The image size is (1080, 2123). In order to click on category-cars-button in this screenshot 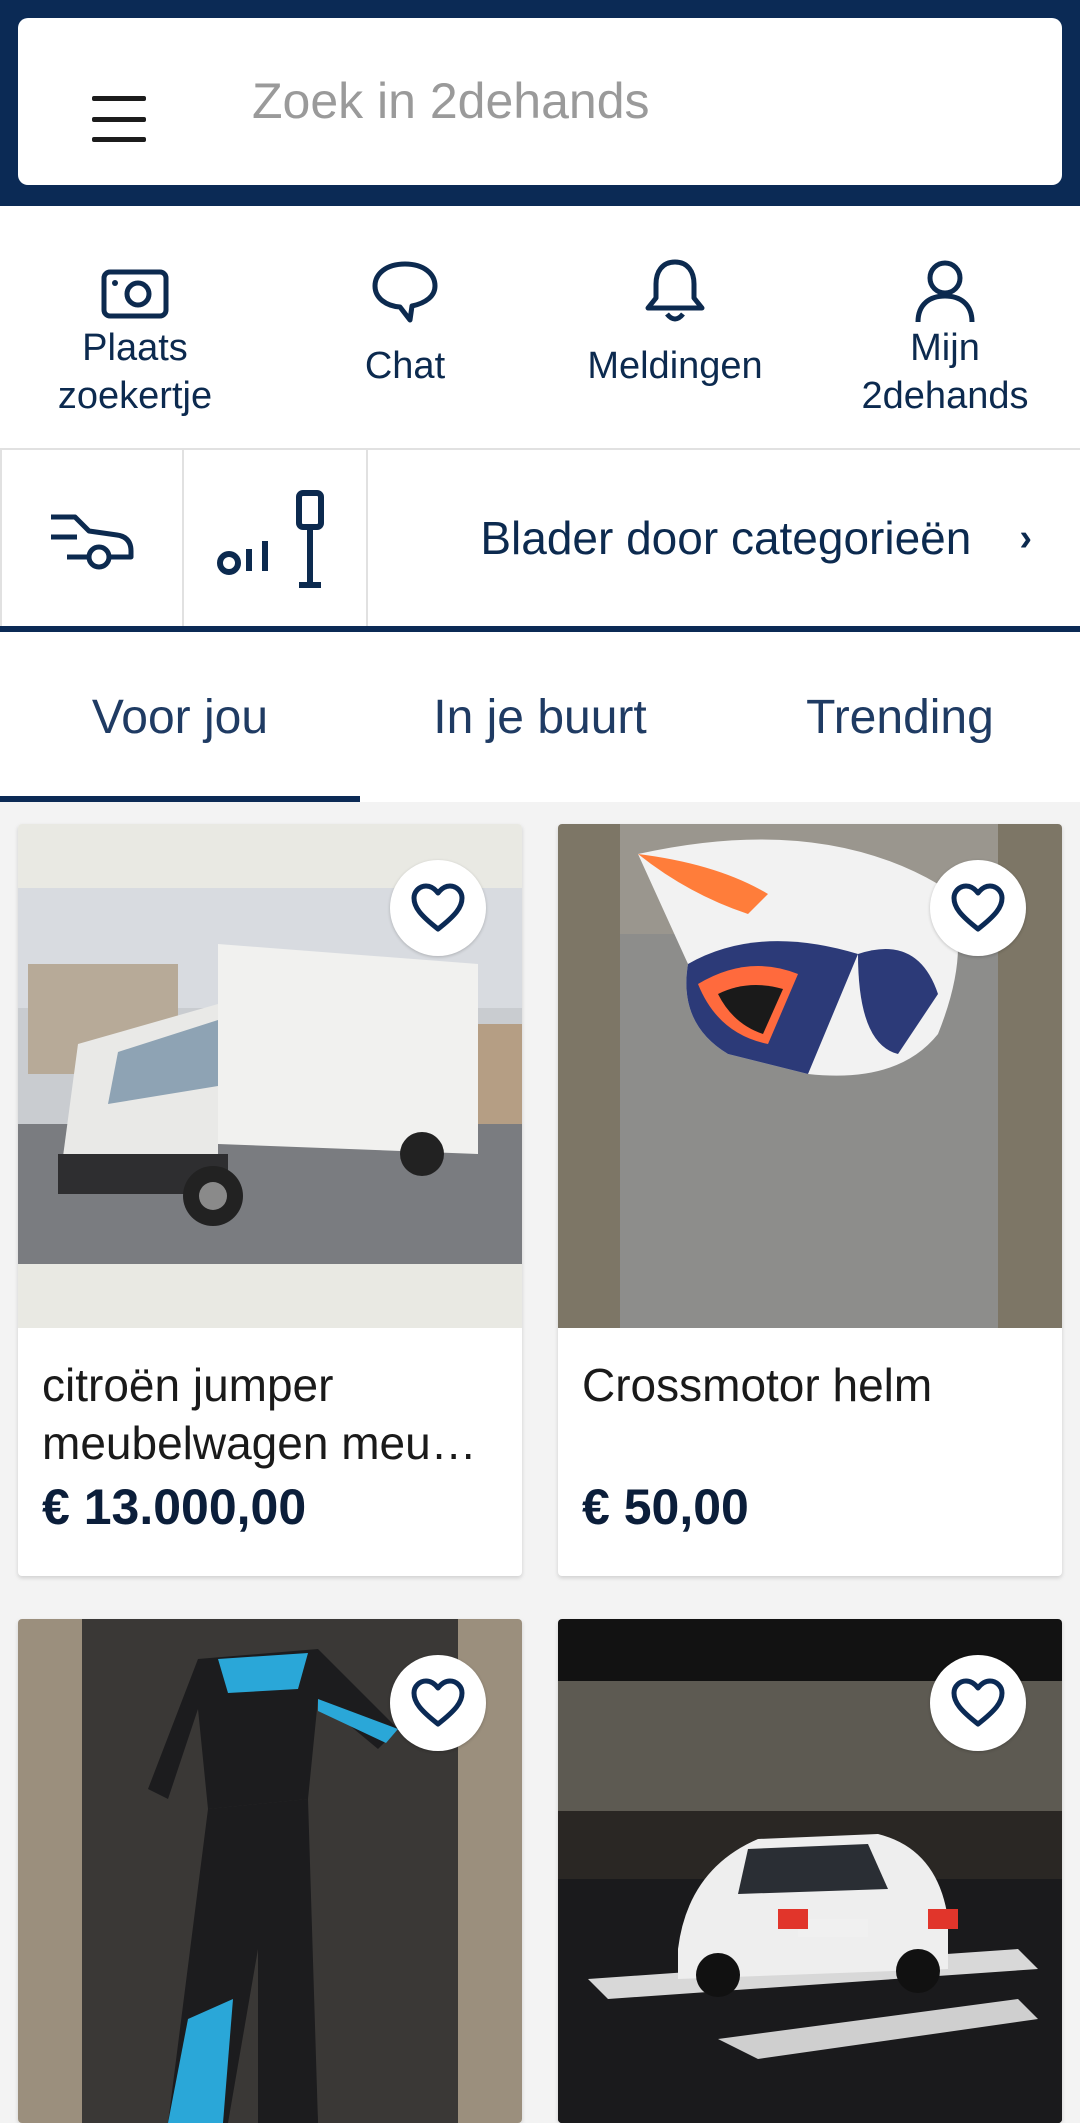, I will do `click(92, 538)`.